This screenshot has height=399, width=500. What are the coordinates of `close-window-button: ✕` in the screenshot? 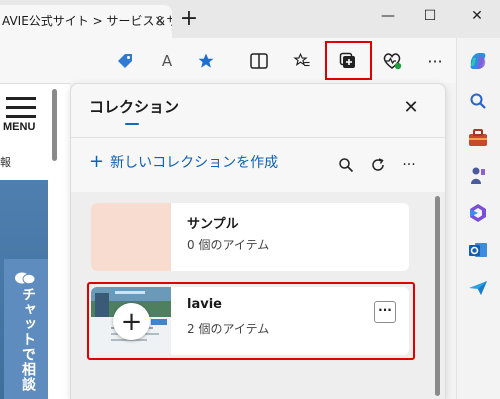 It's located at (477, 18).